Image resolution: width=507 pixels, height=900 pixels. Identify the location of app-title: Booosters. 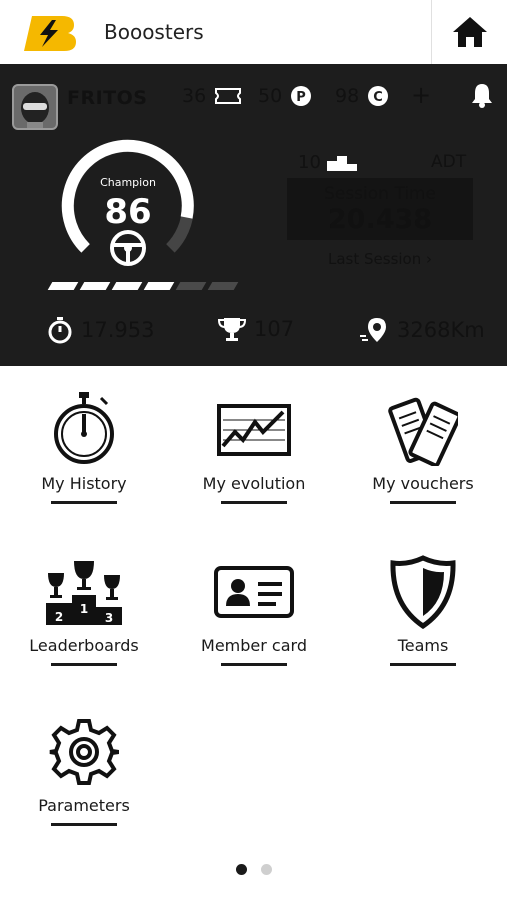
(154, 32).